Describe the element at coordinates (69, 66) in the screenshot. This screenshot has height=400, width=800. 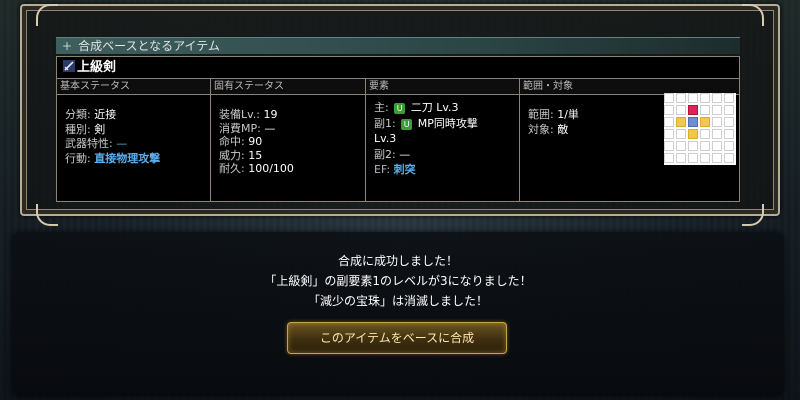
I see `sword-icon` at that location.